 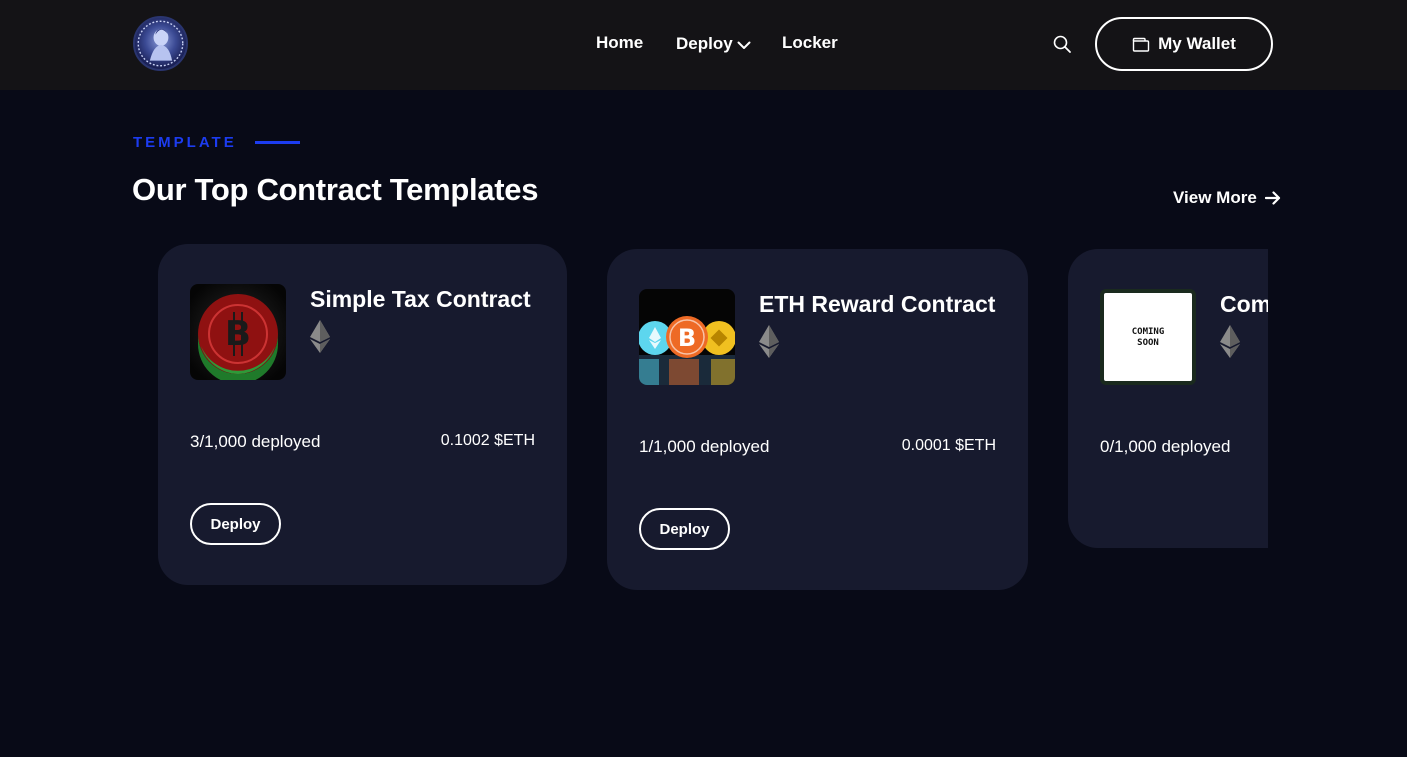 What do you see at coordinates (619, 44) in the screenshot?
I see `nav-home: Home` at bounding box center [619, 44].